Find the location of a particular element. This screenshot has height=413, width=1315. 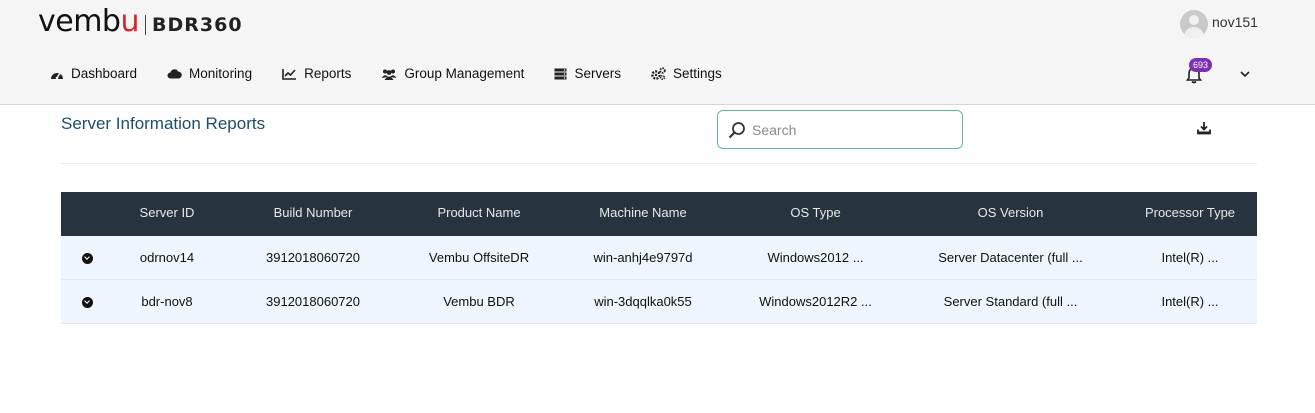

logo-product-name: BDR360 is located at coordinates (197, 24).